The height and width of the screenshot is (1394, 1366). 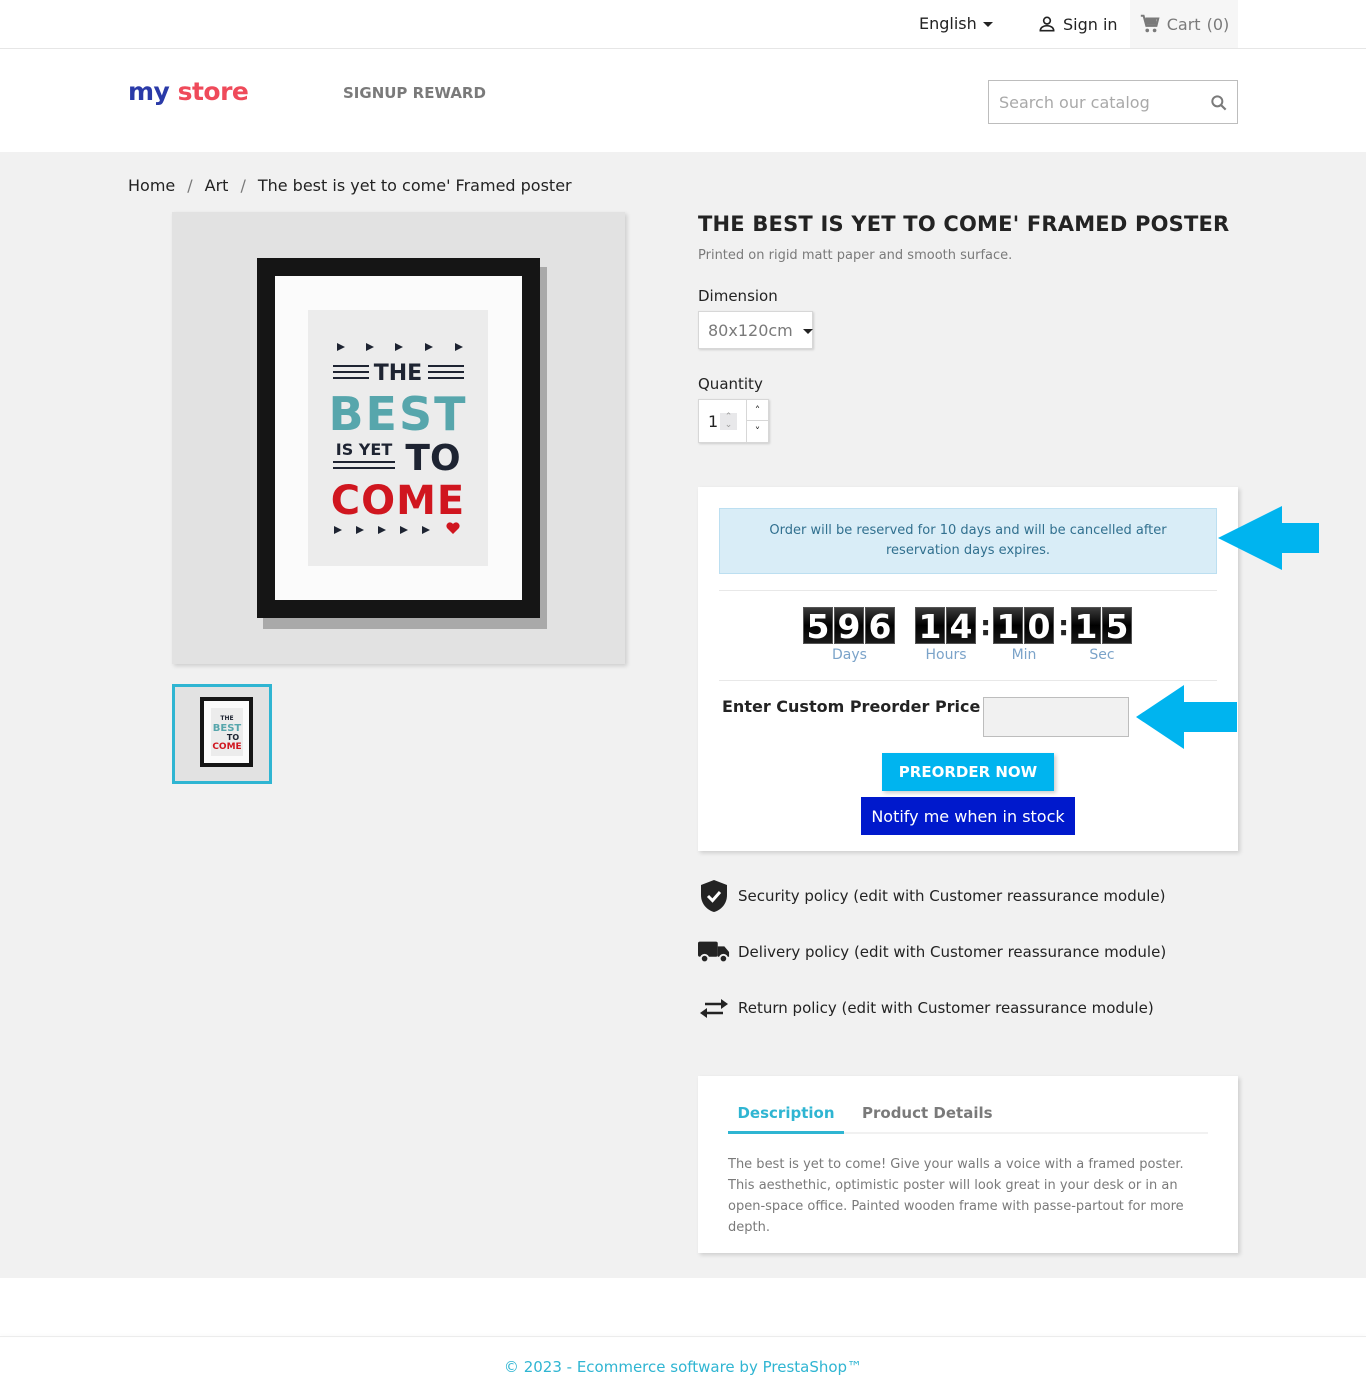 I want to click on svg-text: TO, so click(x=233, y=737).